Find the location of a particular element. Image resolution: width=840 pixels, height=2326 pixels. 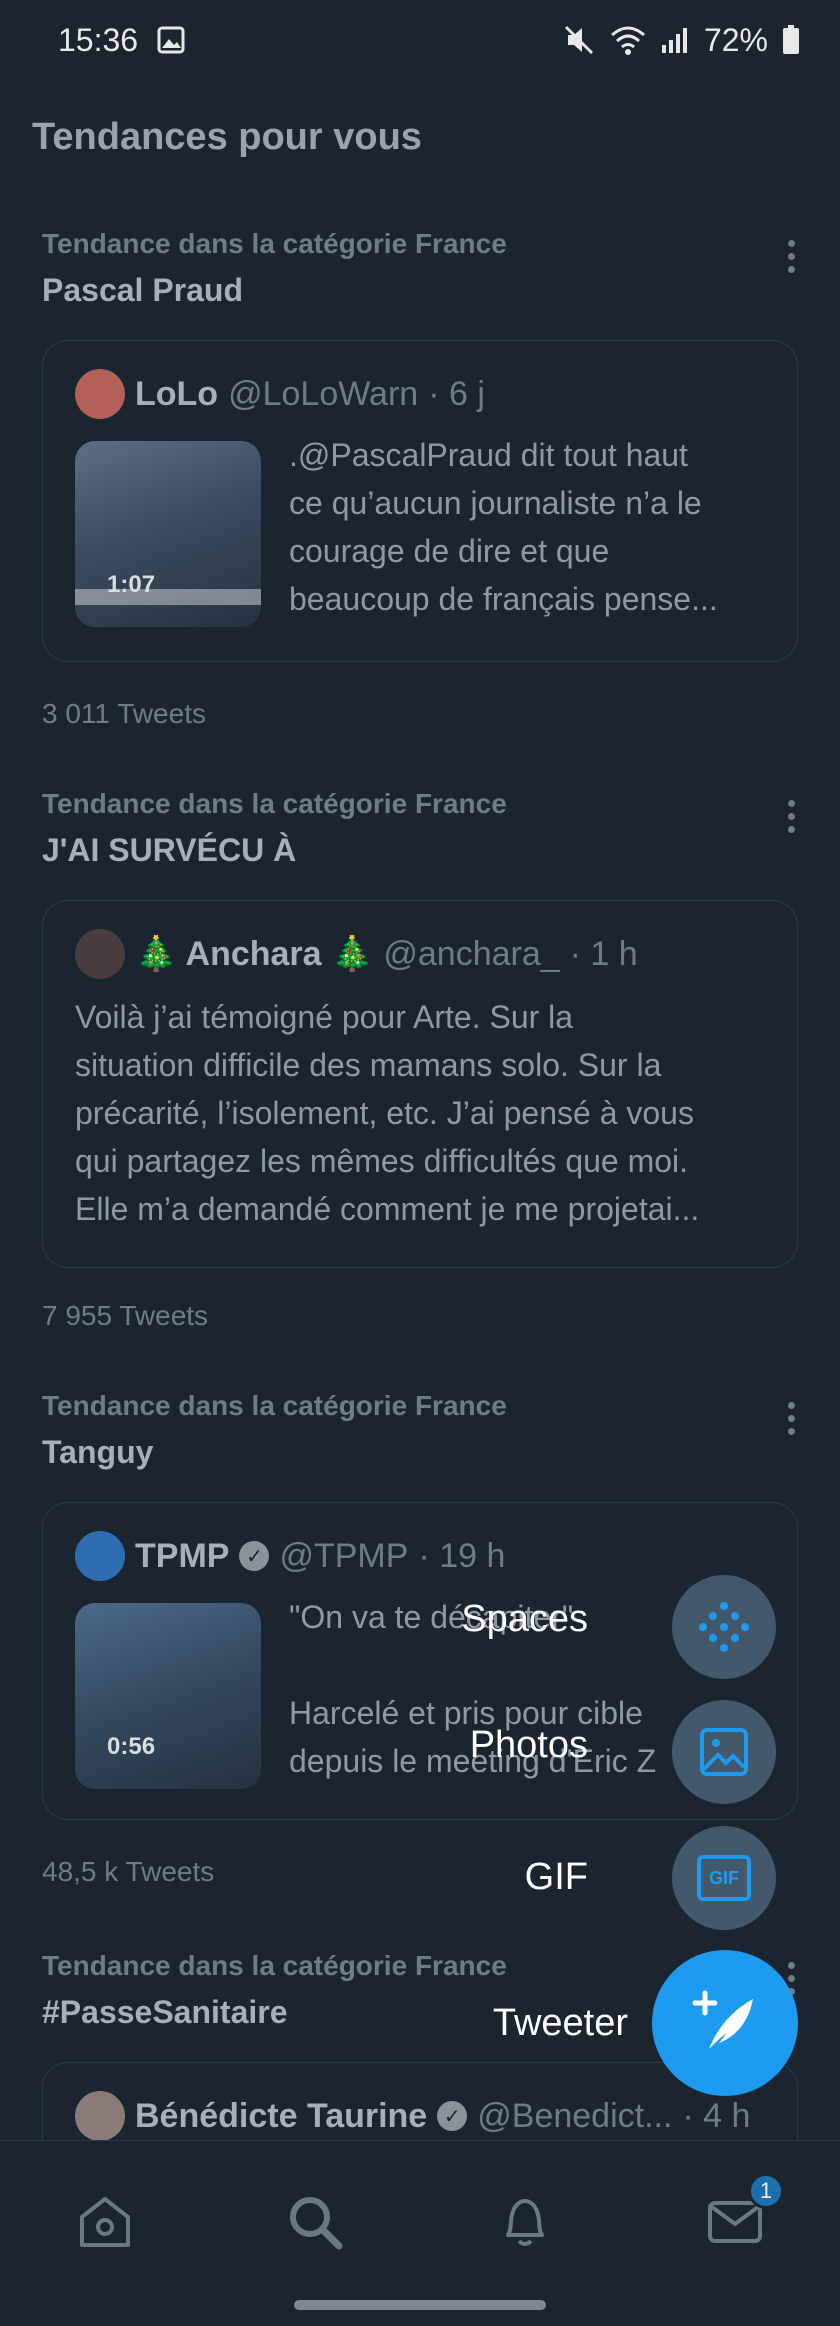

nav-home is located at coordinates (105, 2222).